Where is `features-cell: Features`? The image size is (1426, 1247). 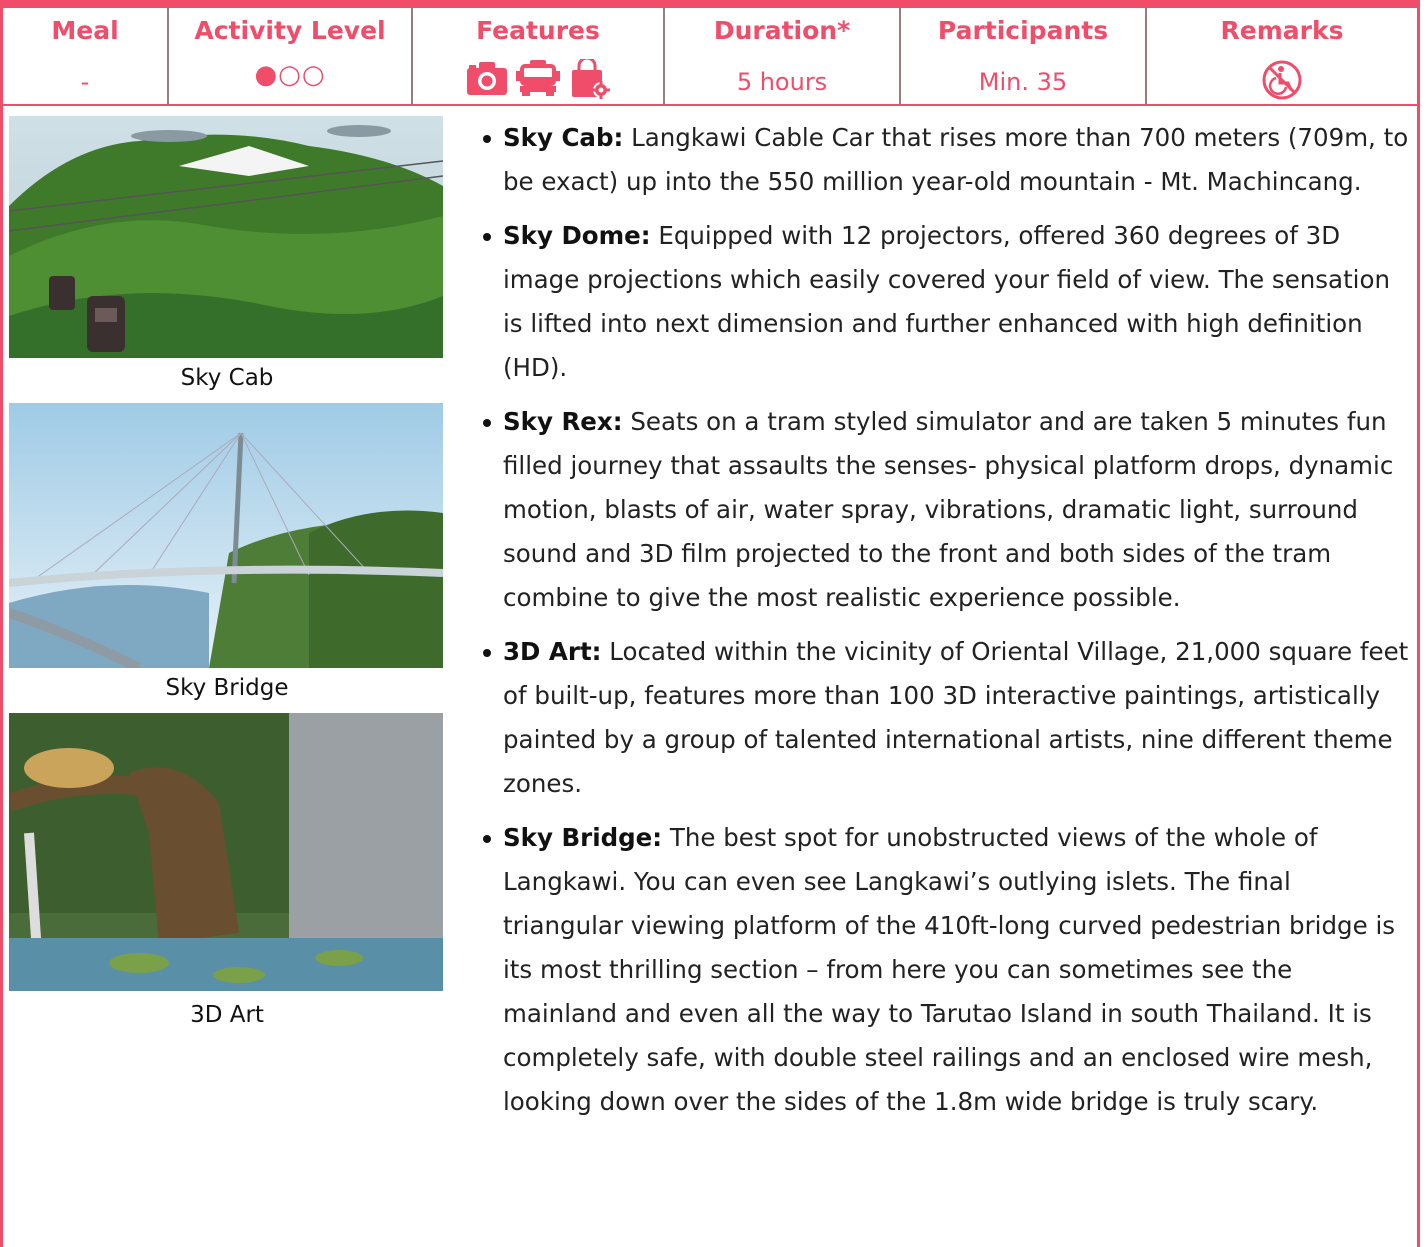
features-cell: Features is located at coordinates (539, 56).